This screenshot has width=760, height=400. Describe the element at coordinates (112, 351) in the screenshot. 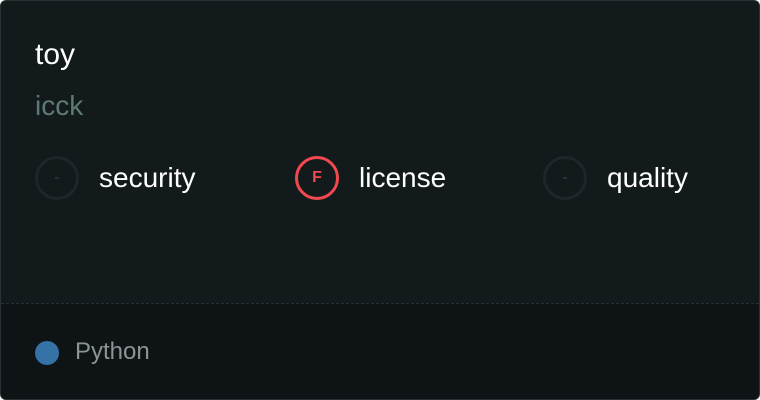

I see `language-name: Python` at that location.